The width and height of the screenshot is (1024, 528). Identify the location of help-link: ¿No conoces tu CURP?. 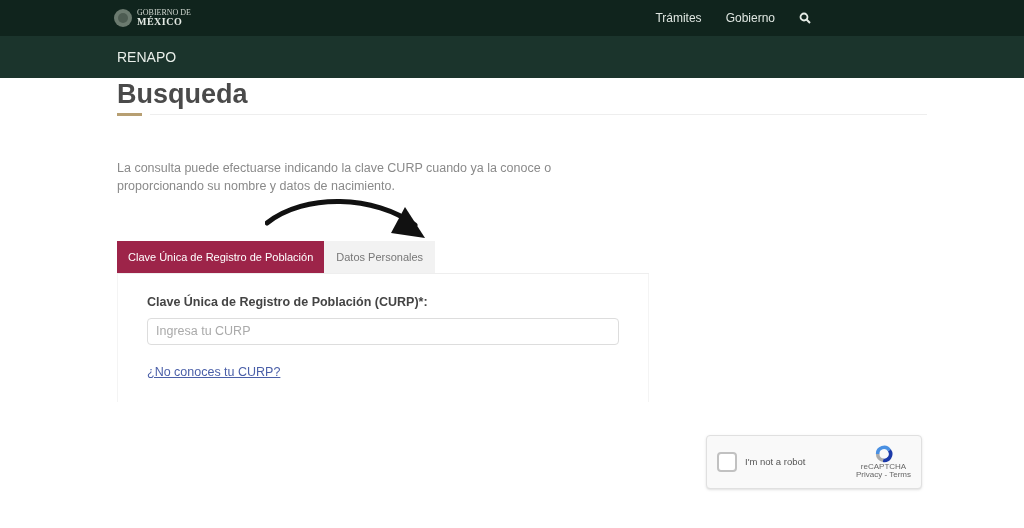
(383, 372).